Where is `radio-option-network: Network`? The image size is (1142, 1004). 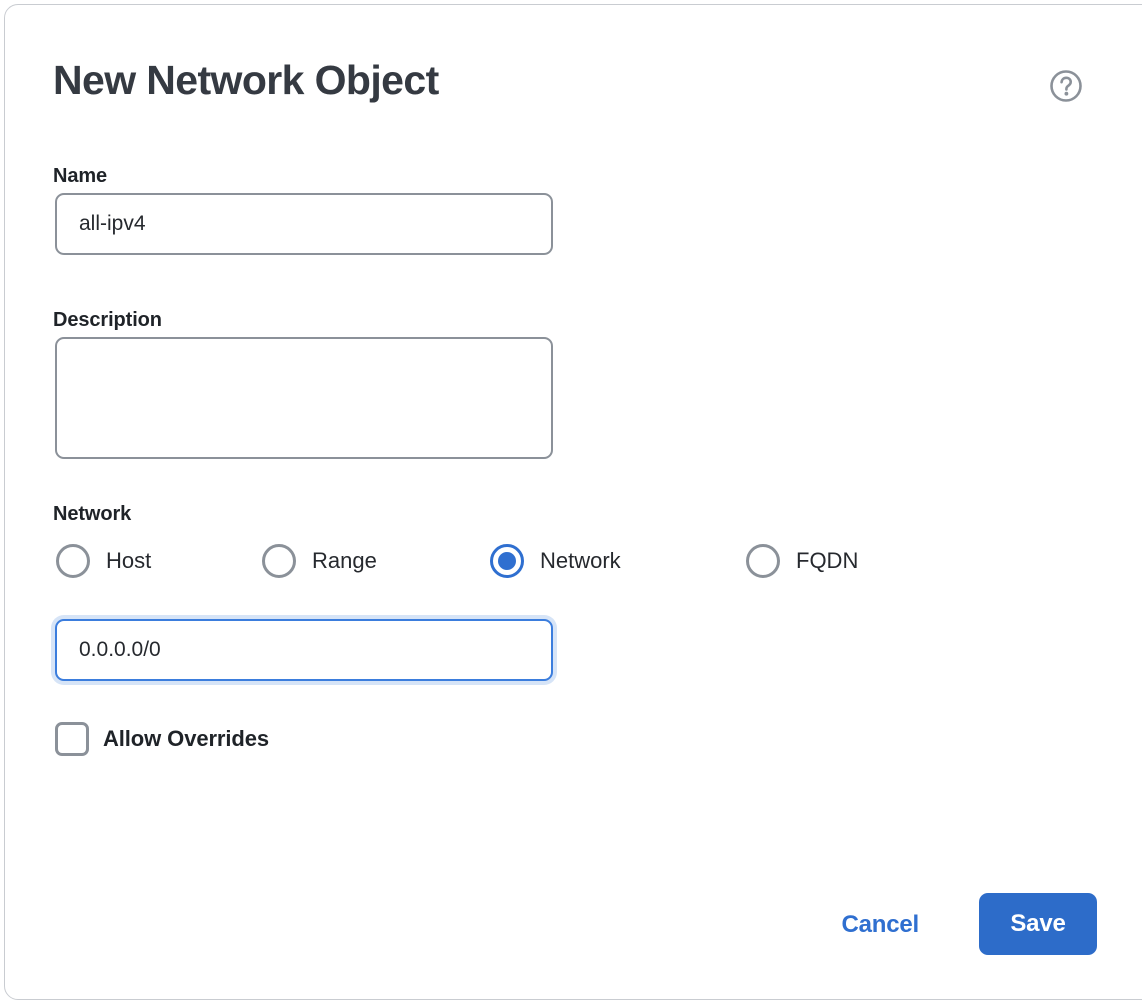
radio-option-network: Network is located at coordinates (555, 561).